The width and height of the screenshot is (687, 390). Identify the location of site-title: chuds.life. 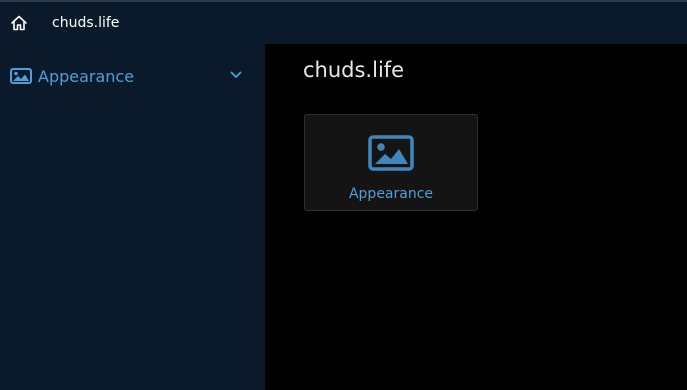
(86, 23).